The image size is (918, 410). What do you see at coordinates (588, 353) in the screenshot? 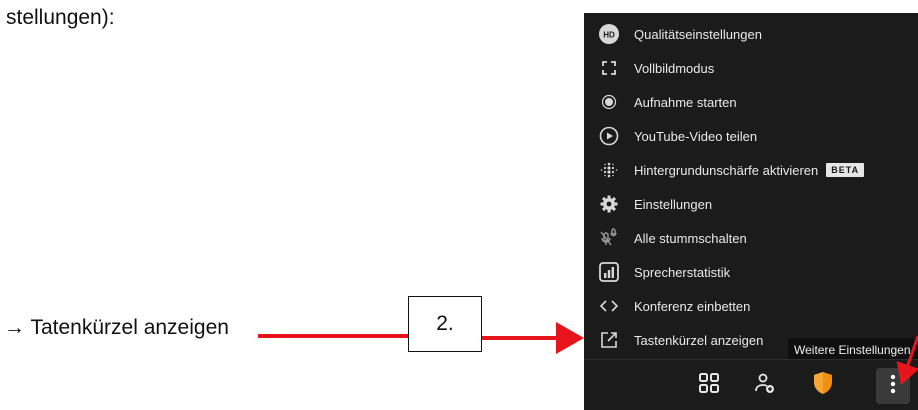
I see `annotation-arrows` at bounding box center [588, 353].